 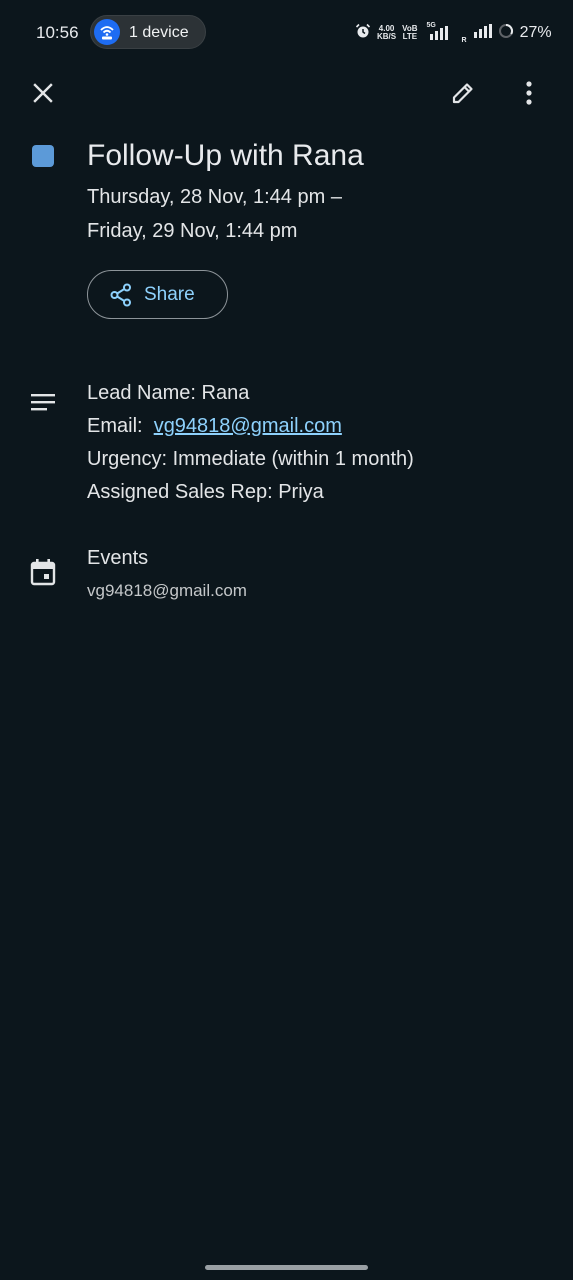 What do you see at coordinates (439, 31) in the screenshot?
I see `signal-icon: 5G` at bounding box center [439, 31].